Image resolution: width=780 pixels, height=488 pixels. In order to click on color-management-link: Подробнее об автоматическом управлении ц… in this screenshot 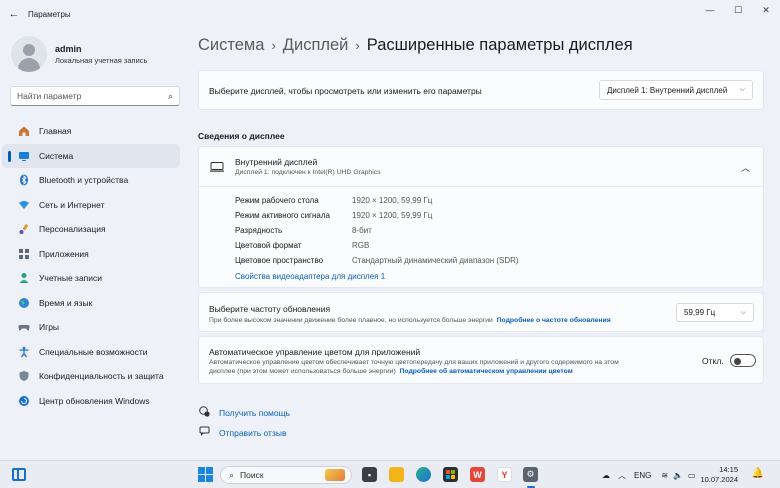, I will do `click(486, 371)`.